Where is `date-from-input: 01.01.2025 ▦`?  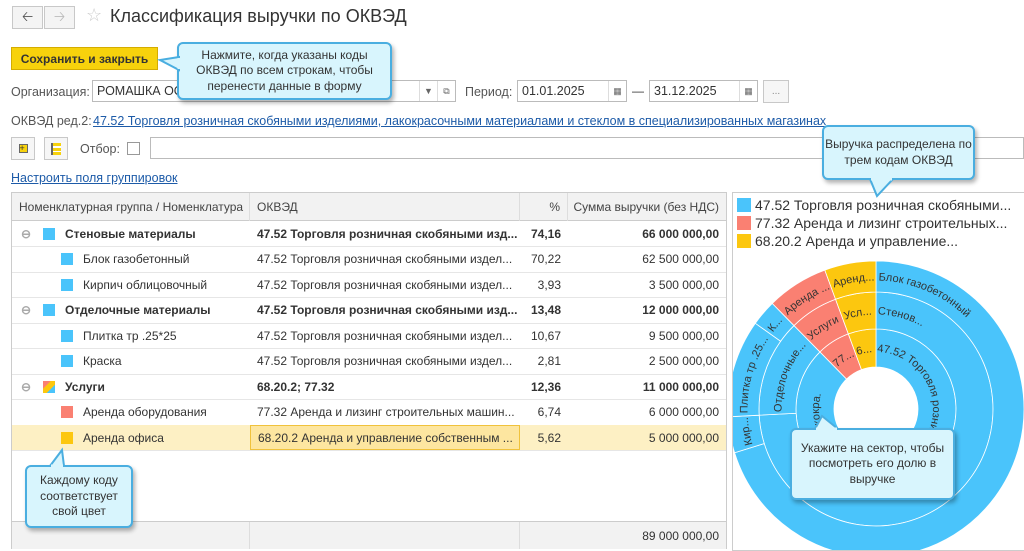 date-from-input: 01.01.2025 ▦ is located at coordinates (572, 91).